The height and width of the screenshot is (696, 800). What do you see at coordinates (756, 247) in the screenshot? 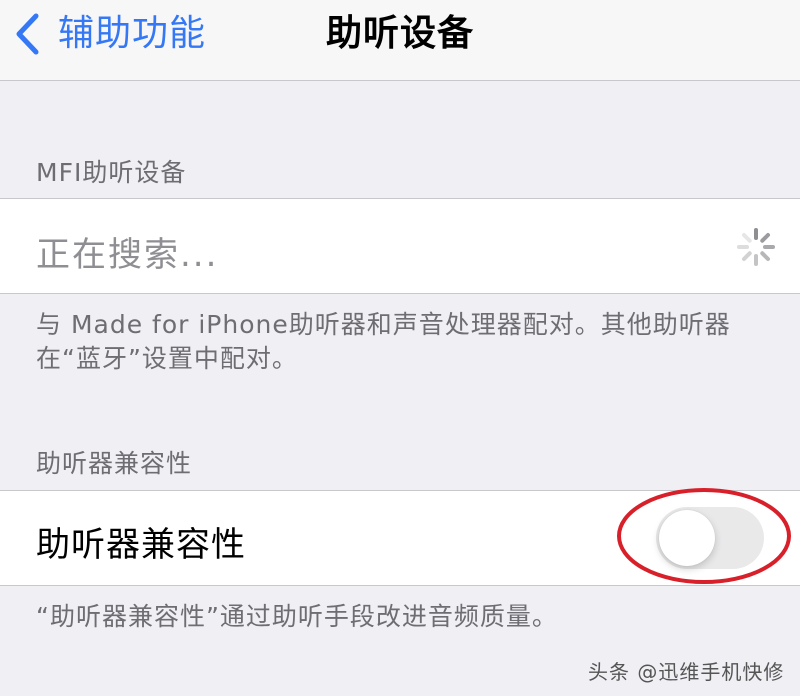
I see `loading-spinner-icon` at bounding box center [756, 247].